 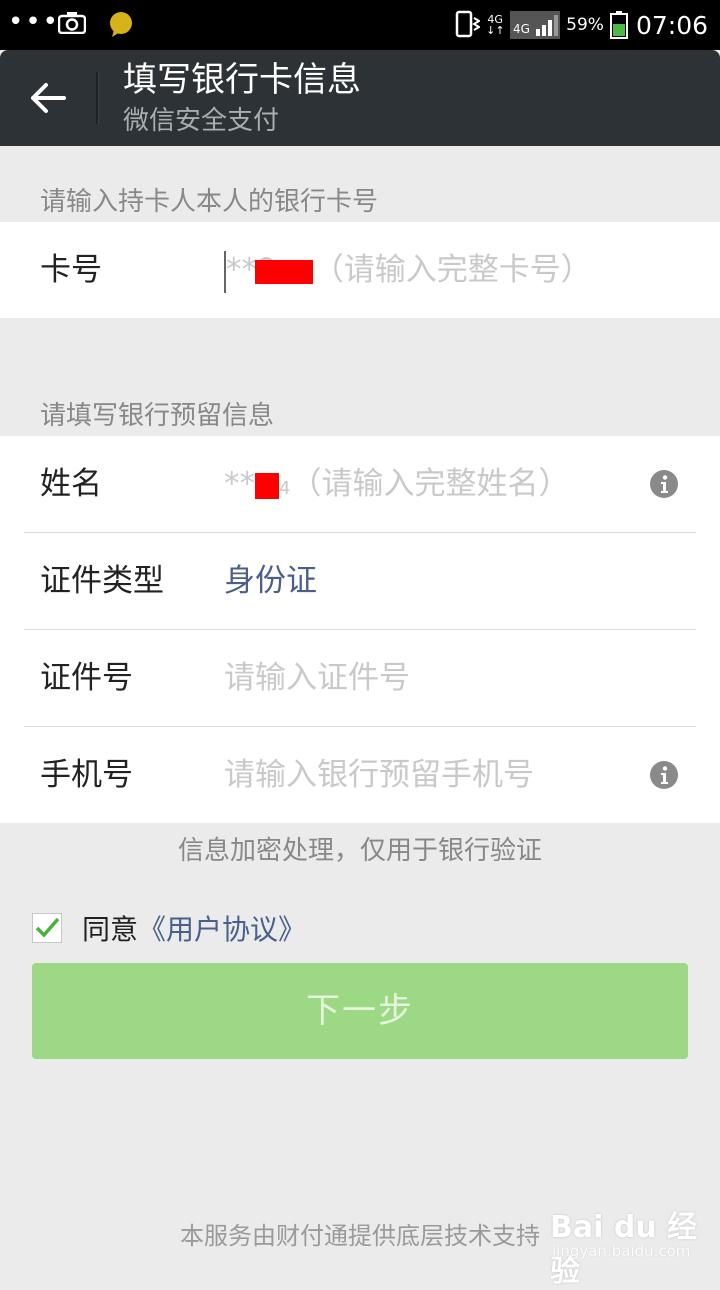 I want to click on next-step-button: 下一步, so click(x=360, y=1011).